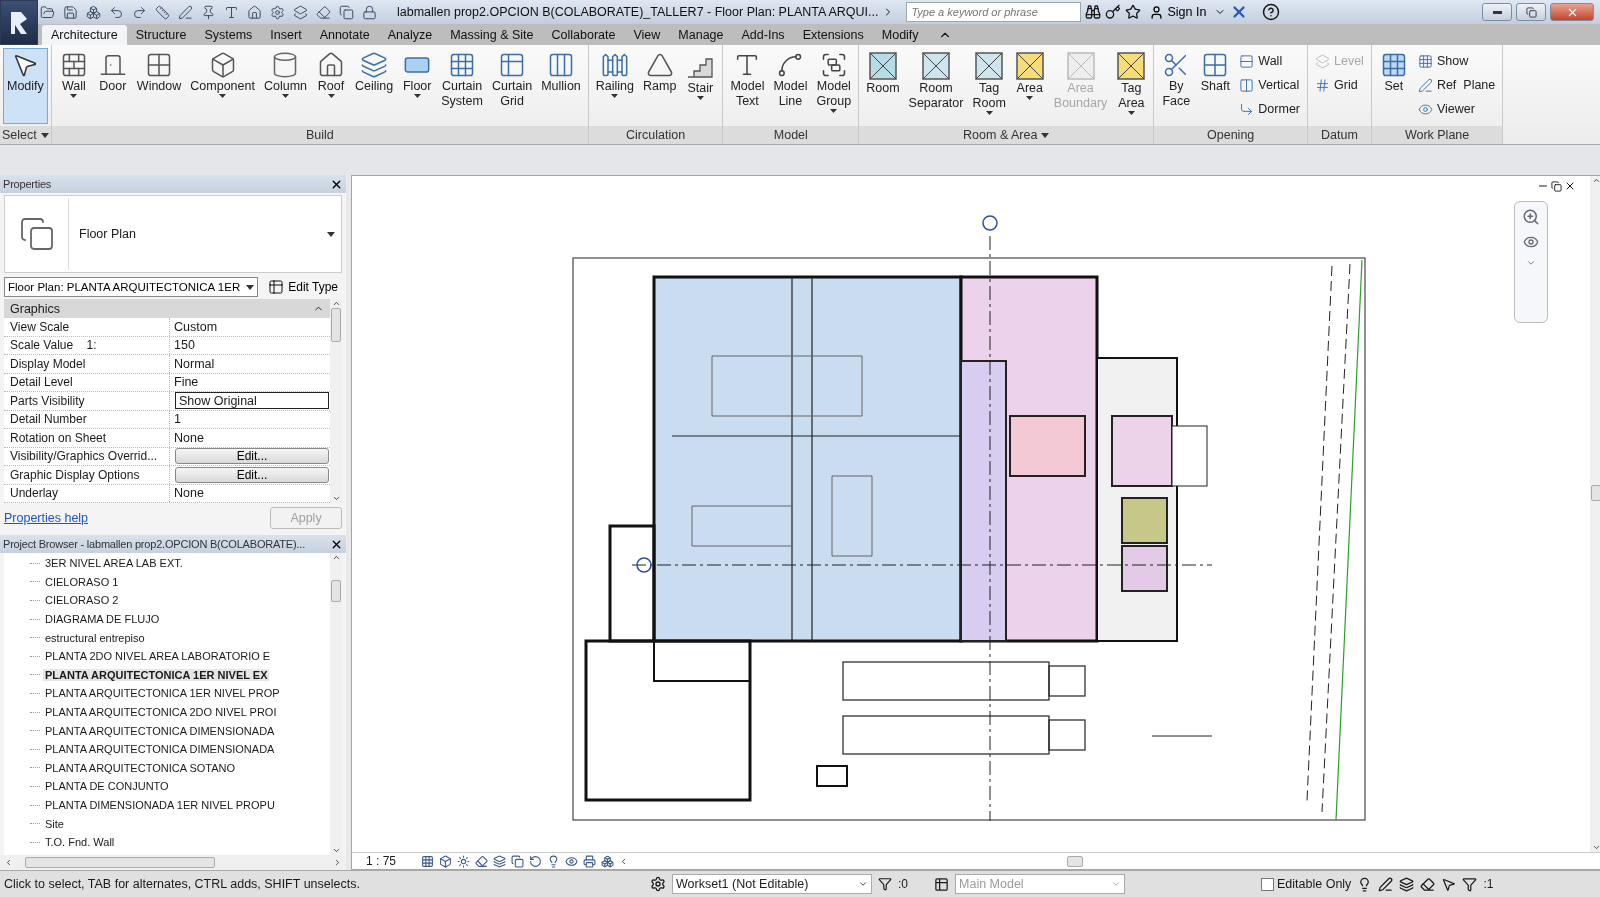 The image size is (1600, 897). Describe the element at coordinates (1556, 186) in the screenshot. I see `restore-icon` at that location.